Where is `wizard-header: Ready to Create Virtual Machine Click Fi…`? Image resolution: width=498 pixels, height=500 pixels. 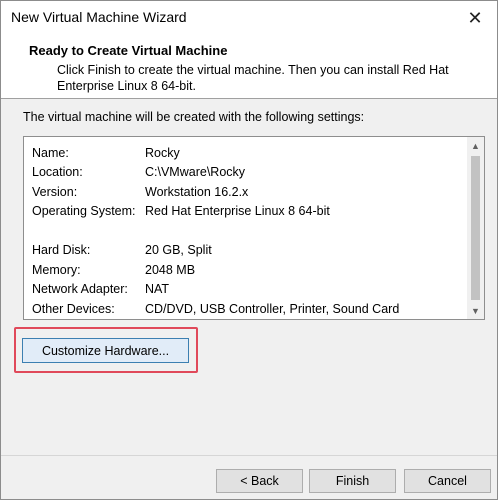 wizard-header: Ready to Create Virtual Machine Click Fi… is located at coordinates (249, 67).